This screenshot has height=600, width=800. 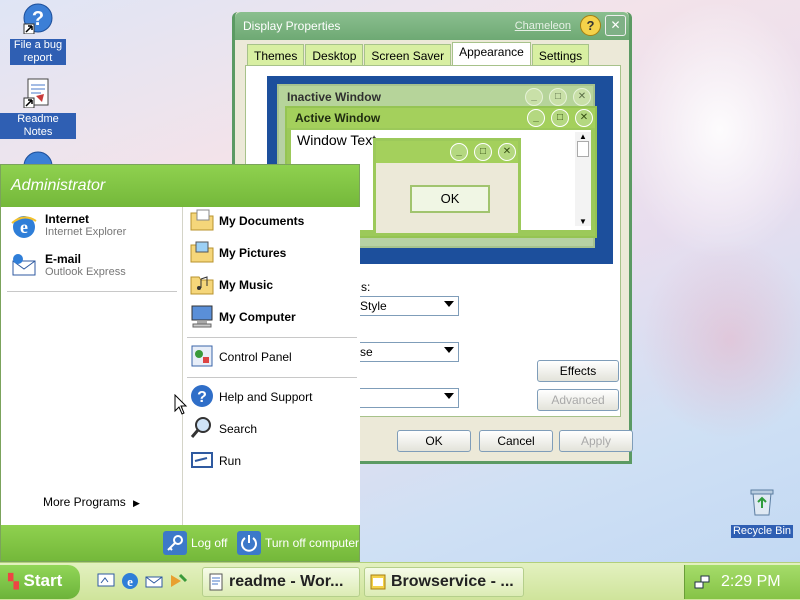 What do you see at coordinates (378, 582) in the screenshot?
I see `window-icon` at bounding box center [378, 582].